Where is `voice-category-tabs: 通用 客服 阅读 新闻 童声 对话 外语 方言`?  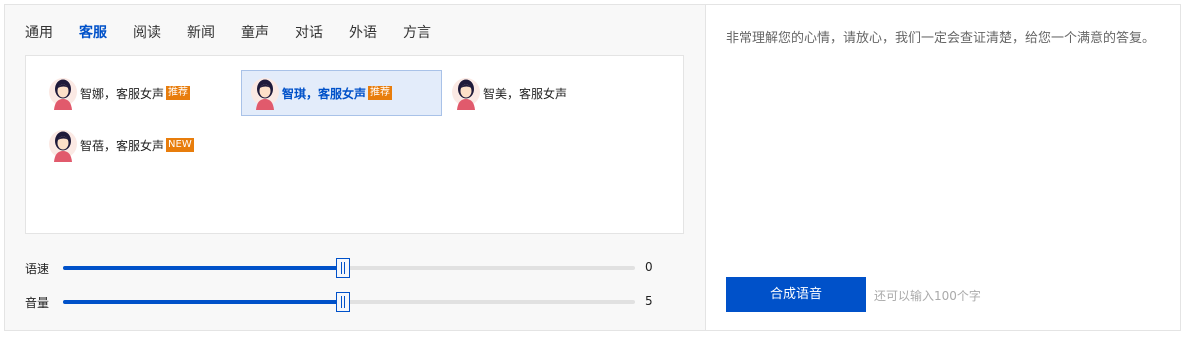 voice-category-tabs: 通用 客服 阅读 新闻 童声 对话 外语 方言 is located at coordinates (241, 41).